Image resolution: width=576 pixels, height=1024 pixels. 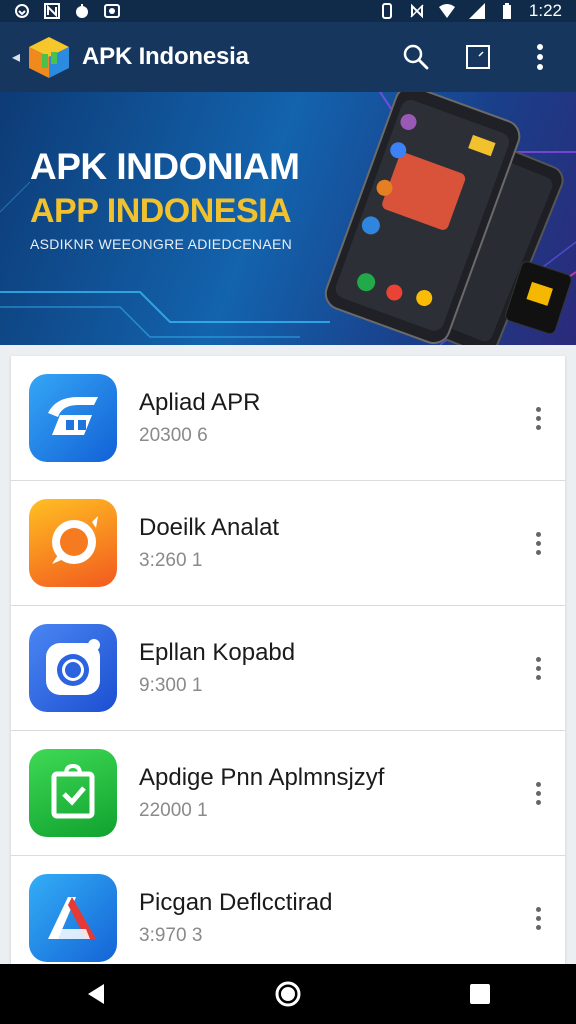 What do you see at coordinates (288, 668) in the screenshot?
I see `list-item: Epllan Kopabd 9:300 1` at bounding box center [288, 668].